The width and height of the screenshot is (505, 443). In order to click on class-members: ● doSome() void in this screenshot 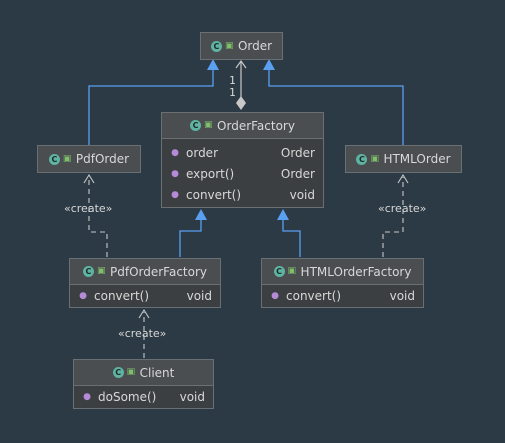, I will do `click(143, 397)`.